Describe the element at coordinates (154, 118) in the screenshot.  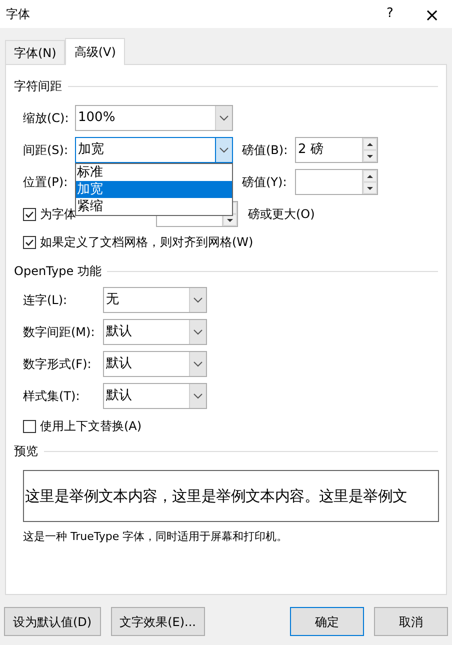
I see `dropdown: 100%` at that location.